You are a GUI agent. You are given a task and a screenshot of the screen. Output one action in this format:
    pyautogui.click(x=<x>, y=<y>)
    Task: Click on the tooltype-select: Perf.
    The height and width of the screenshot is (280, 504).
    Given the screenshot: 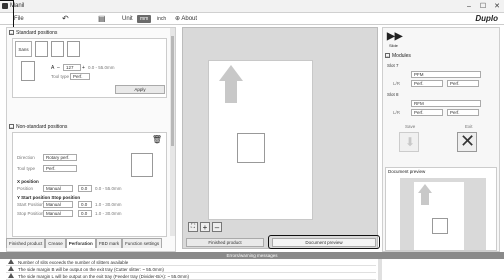 What is the action you would take?
    pyautogui.click(x=60, y=168)
    